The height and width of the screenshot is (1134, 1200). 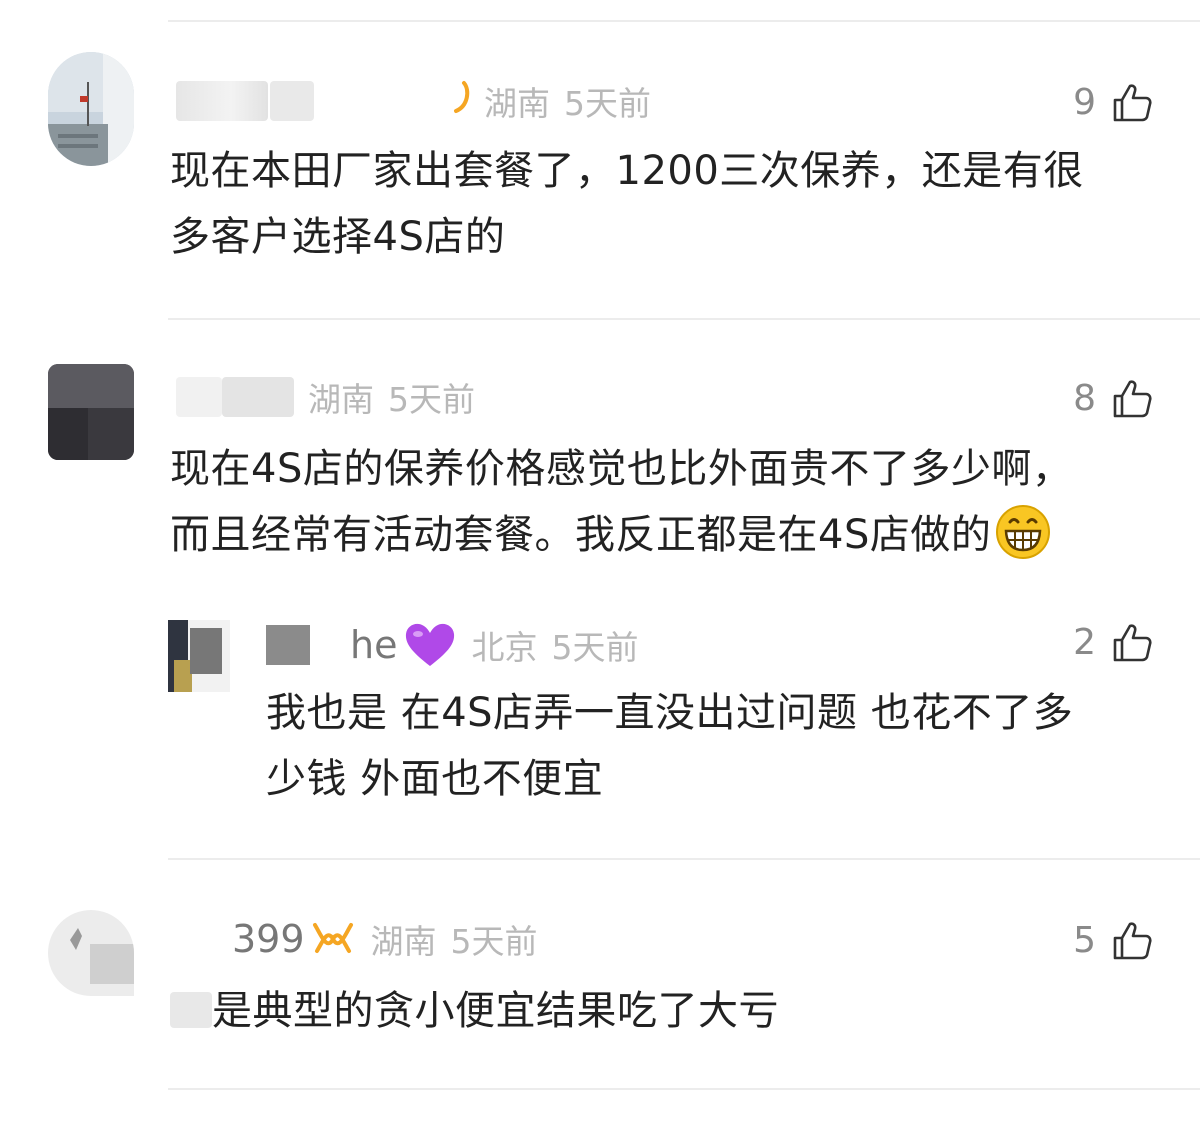 I want to click on username-fragment: he, so click(x=373, y=645).